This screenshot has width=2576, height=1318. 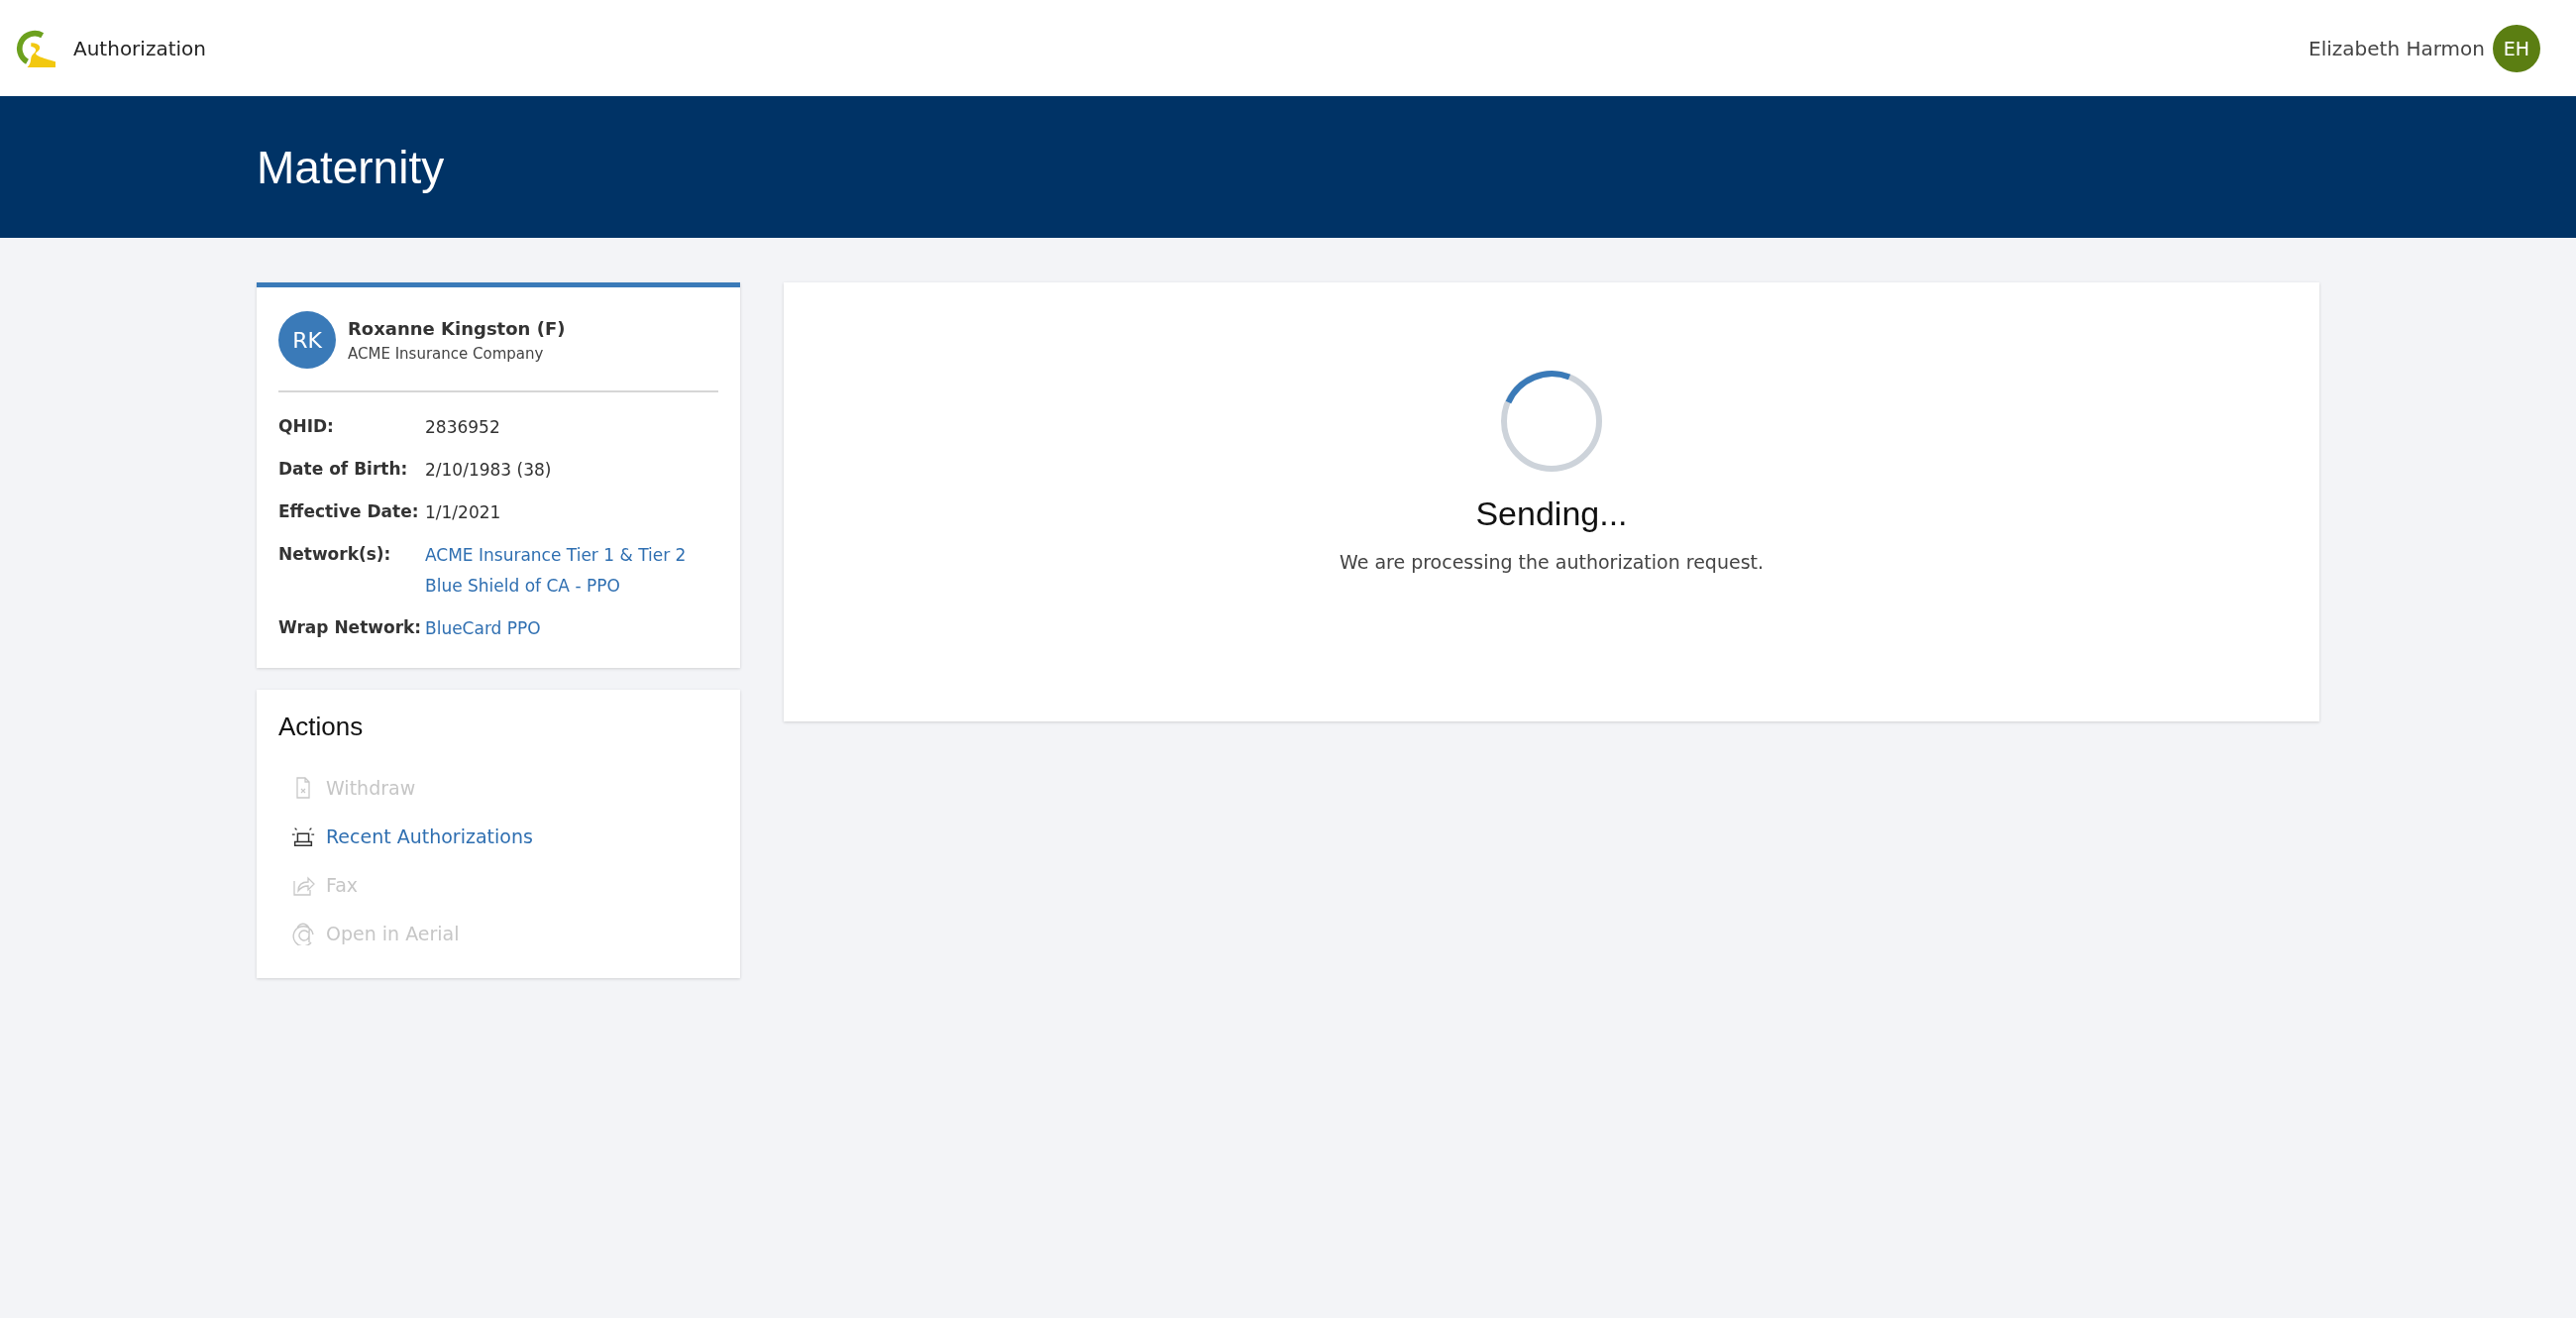 I want to click on field-label: QHID:, so click(x=307, y=426).